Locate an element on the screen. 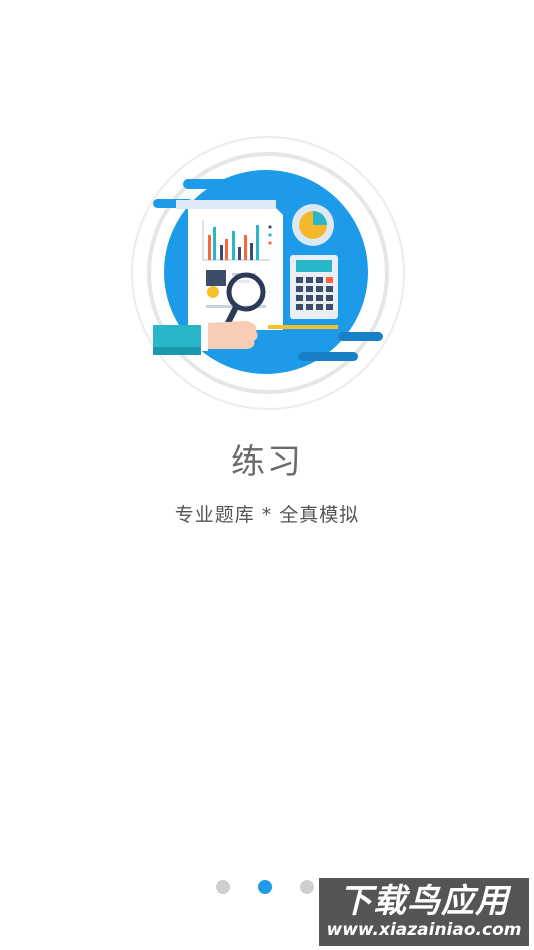 This screenshot has height=950, width=534. watermark-main: 下载鸟应用 is located at coordinates (424, 900).